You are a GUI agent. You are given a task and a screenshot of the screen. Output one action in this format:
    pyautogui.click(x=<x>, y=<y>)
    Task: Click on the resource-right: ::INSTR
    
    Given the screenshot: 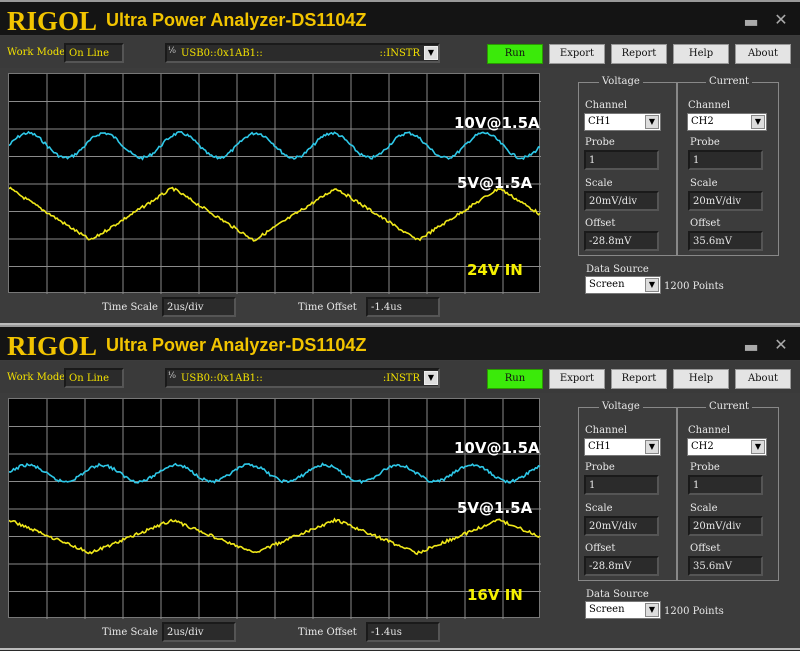 What is the action you would take?
    pyautogui.click(x=400, y=53)
    